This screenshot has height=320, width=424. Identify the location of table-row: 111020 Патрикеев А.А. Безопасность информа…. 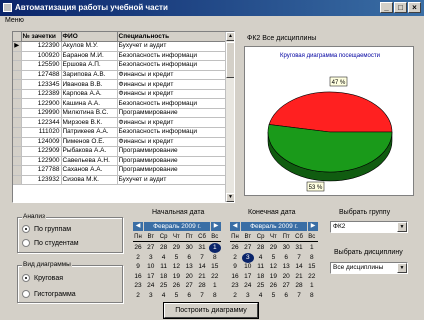
(119, 132).